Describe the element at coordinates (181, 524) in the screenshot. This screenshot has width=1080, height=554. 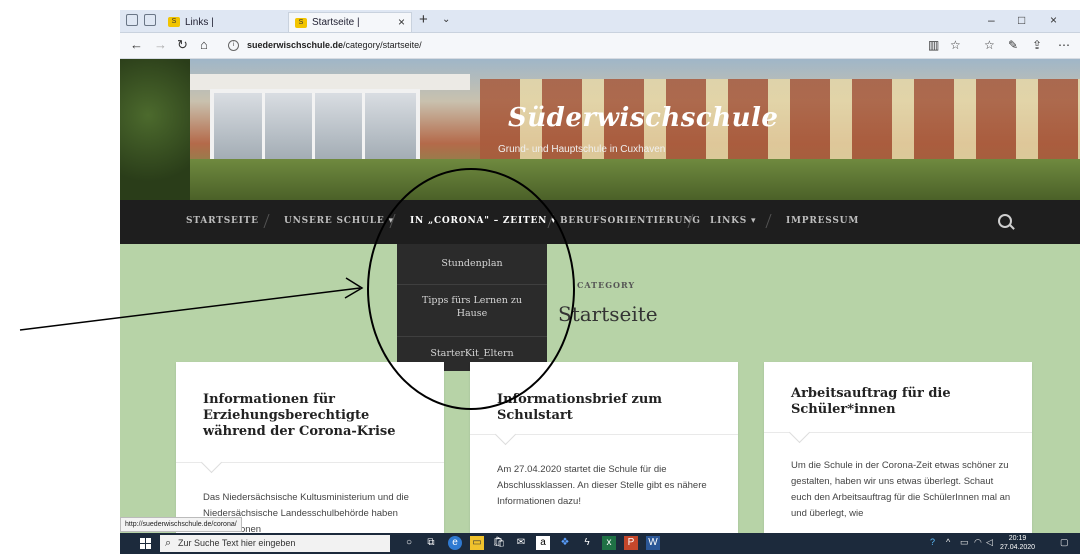
I see `status-url: http://suederwischschule.de/corona/` at that location.